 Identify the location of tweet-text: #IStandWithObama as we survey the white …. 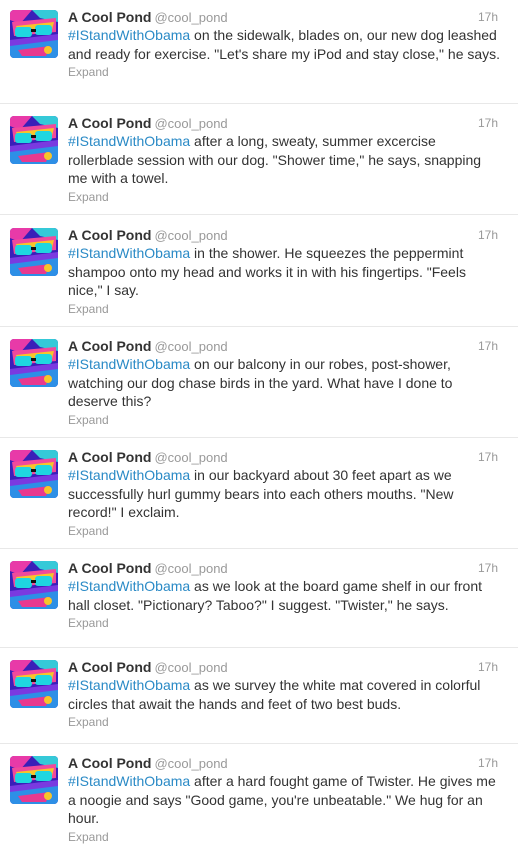
(289, 694).